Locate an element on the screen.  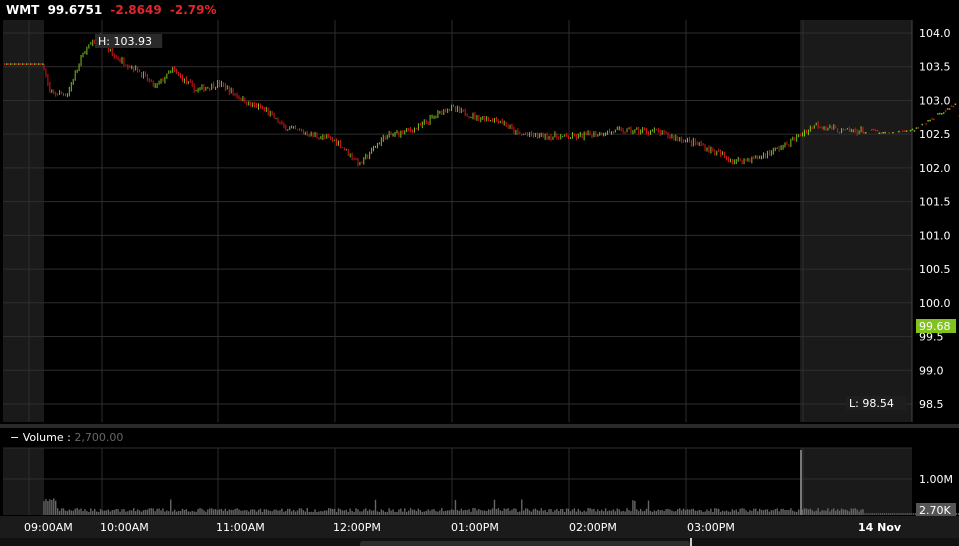
y-tick-label: 103.0 is located at coordinates (935, 100).